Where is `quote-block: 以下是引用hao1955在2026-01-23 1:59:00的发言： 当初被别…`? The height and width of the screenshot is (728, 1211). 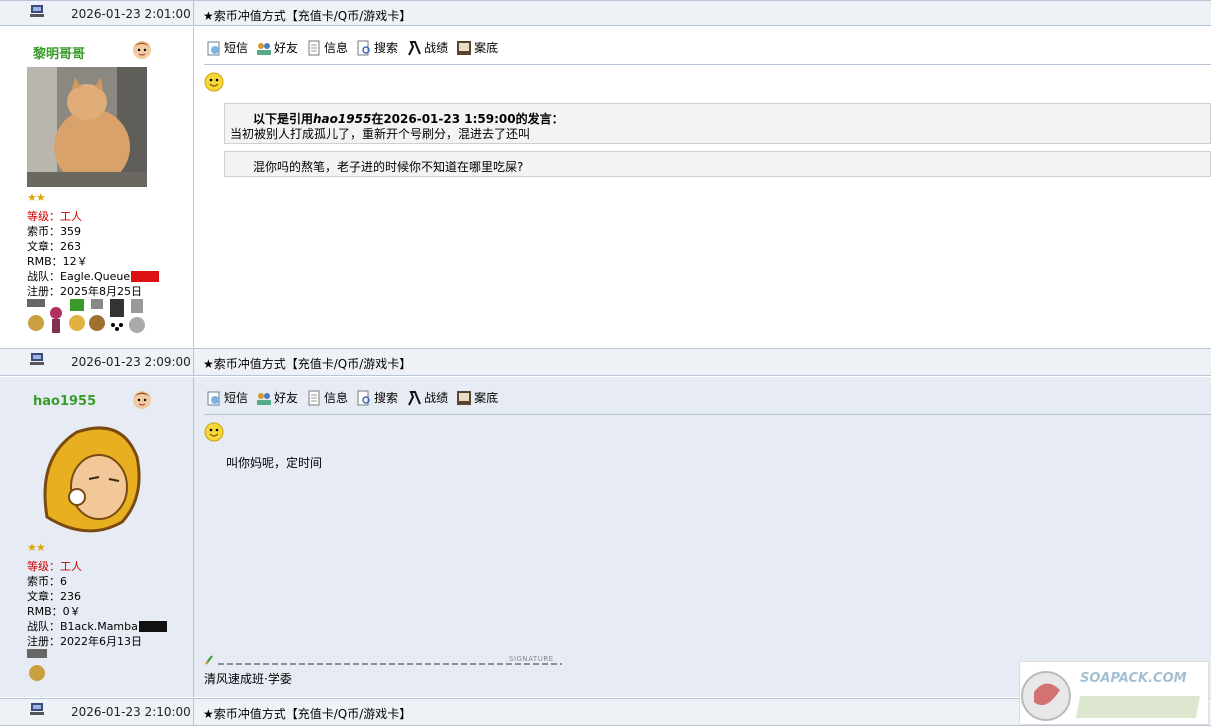 quote-block: 以下是引用hao1955在2026-01-23 1:59:00的发言： 当初被别… is located at coordinates (717, 123).